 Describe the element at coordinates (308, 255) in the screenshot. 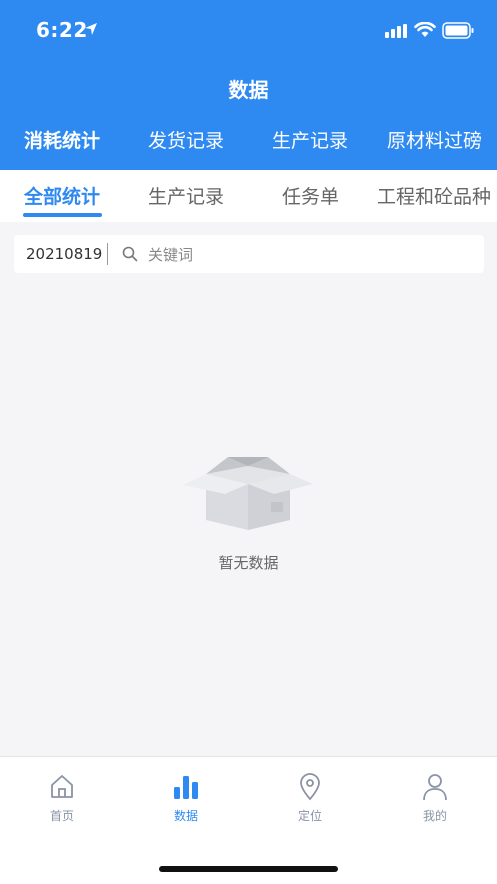

I see `search-input` at that location.